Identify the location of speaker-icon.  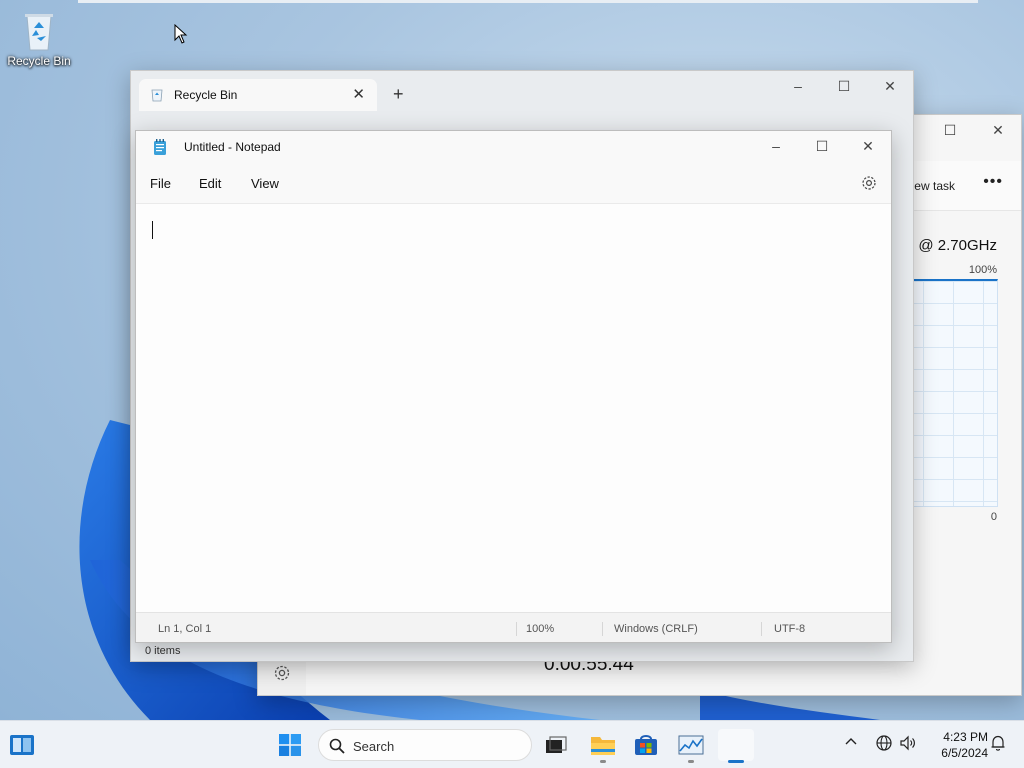
(907, 743).